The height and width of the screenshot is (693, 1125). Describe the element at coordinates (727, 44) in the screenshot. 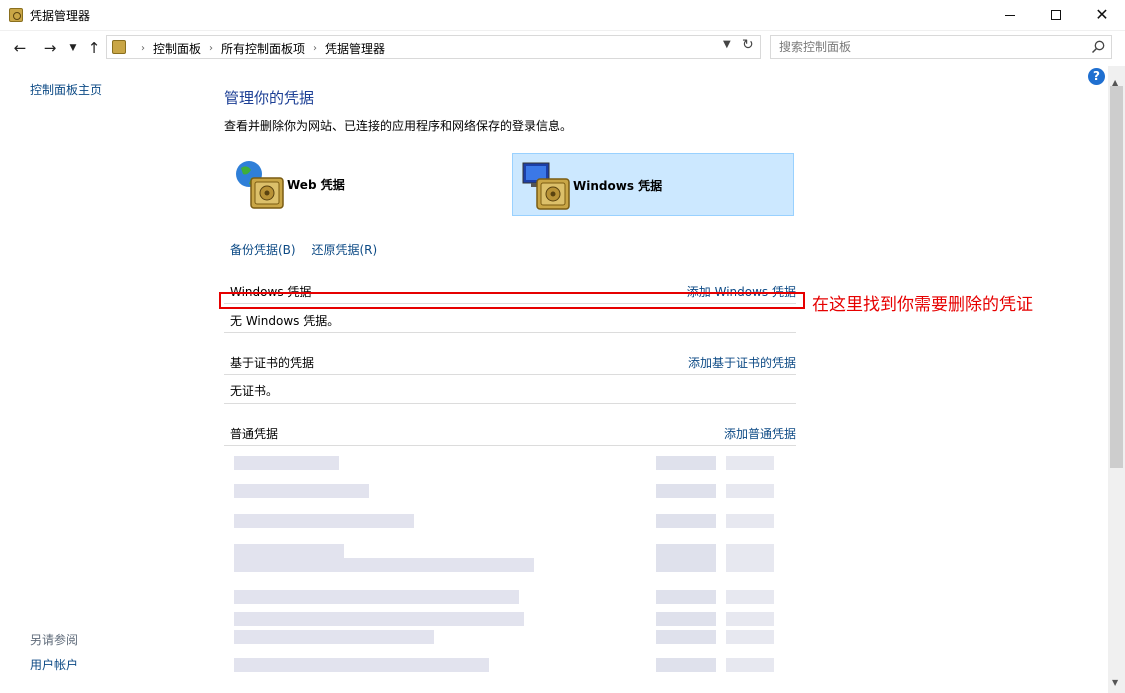

I see `address-dropdown-button: ▼` at that location.